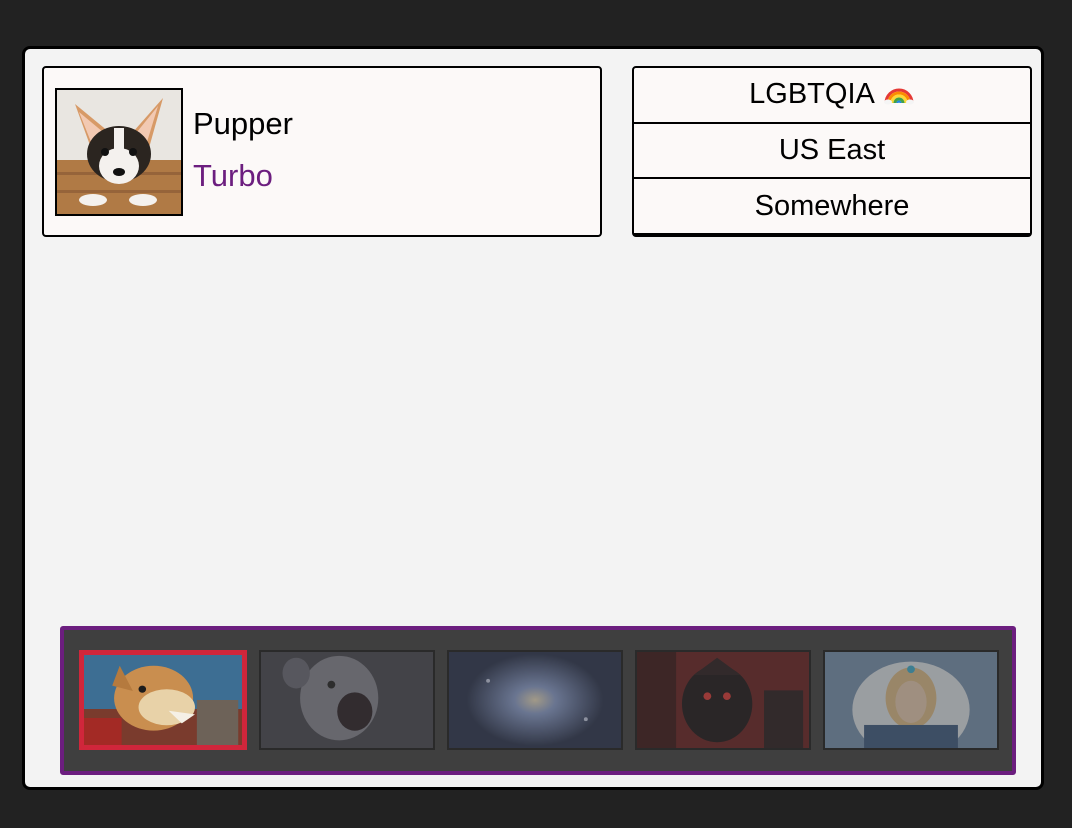  I want to click on tag-region: US East, so click(832, 152).